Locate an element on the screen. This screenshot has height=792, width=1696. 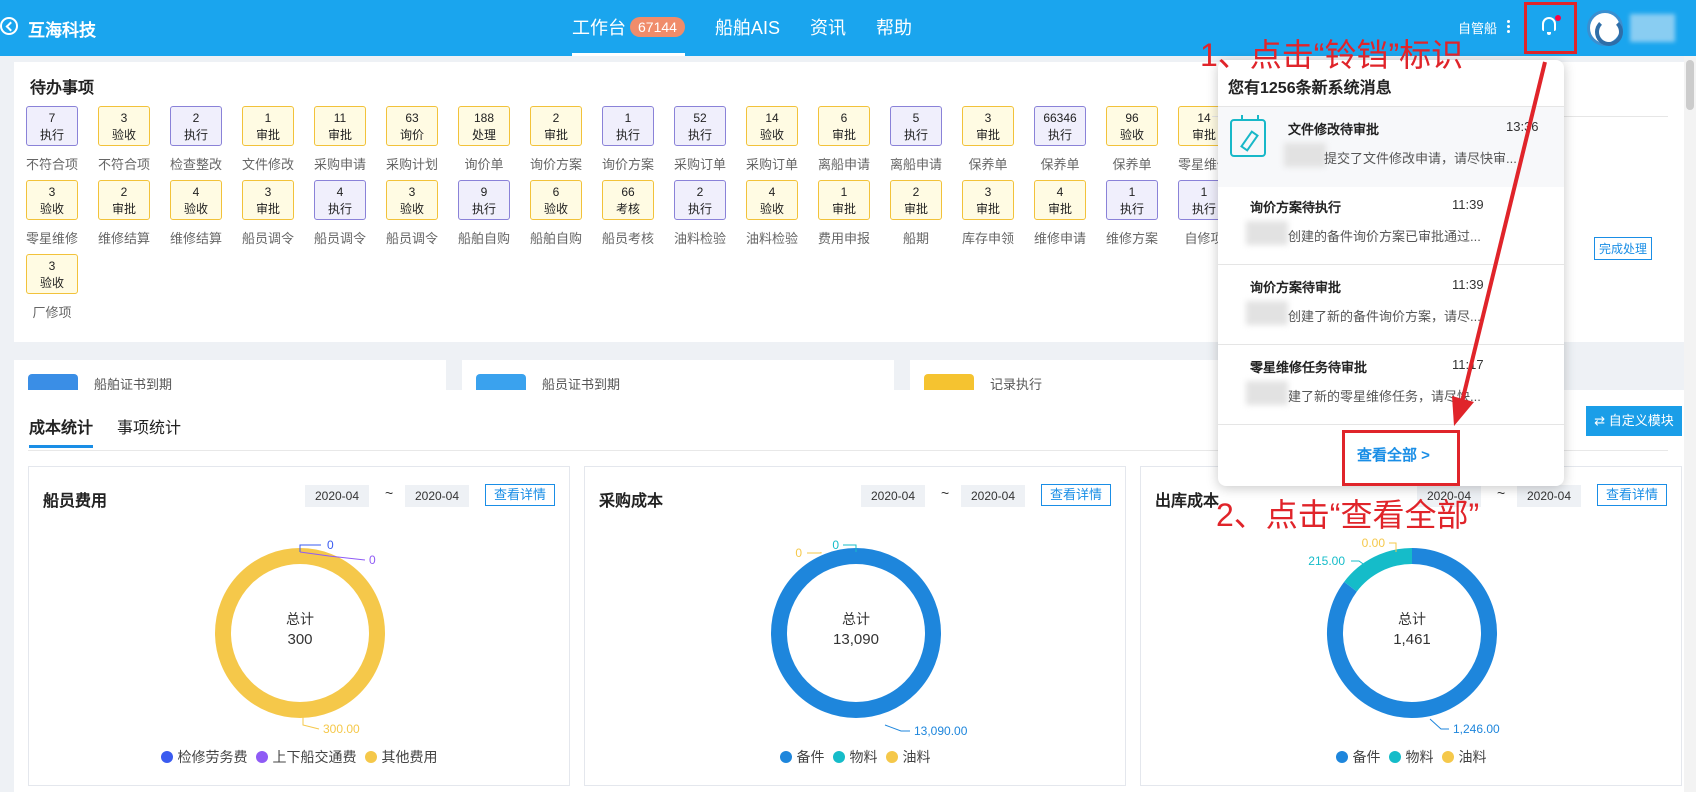
arrow-line is located at coordinates (1503, 232).